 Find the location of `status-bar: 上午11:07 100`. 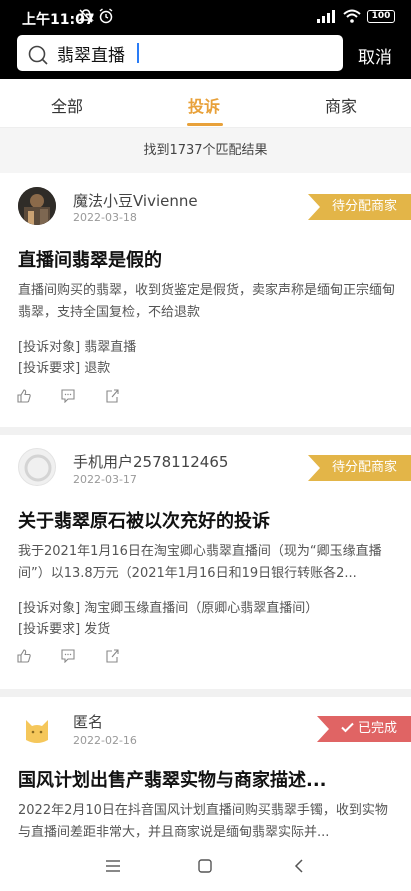

status-bar: 上午11:07 100 is located at coordinates (205, 17).